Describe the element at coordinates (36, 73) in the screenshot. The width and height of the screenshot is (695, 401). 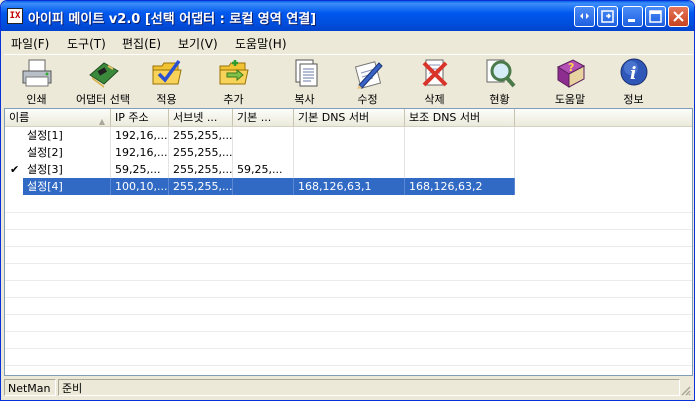
I see `printer-icon` at that location.